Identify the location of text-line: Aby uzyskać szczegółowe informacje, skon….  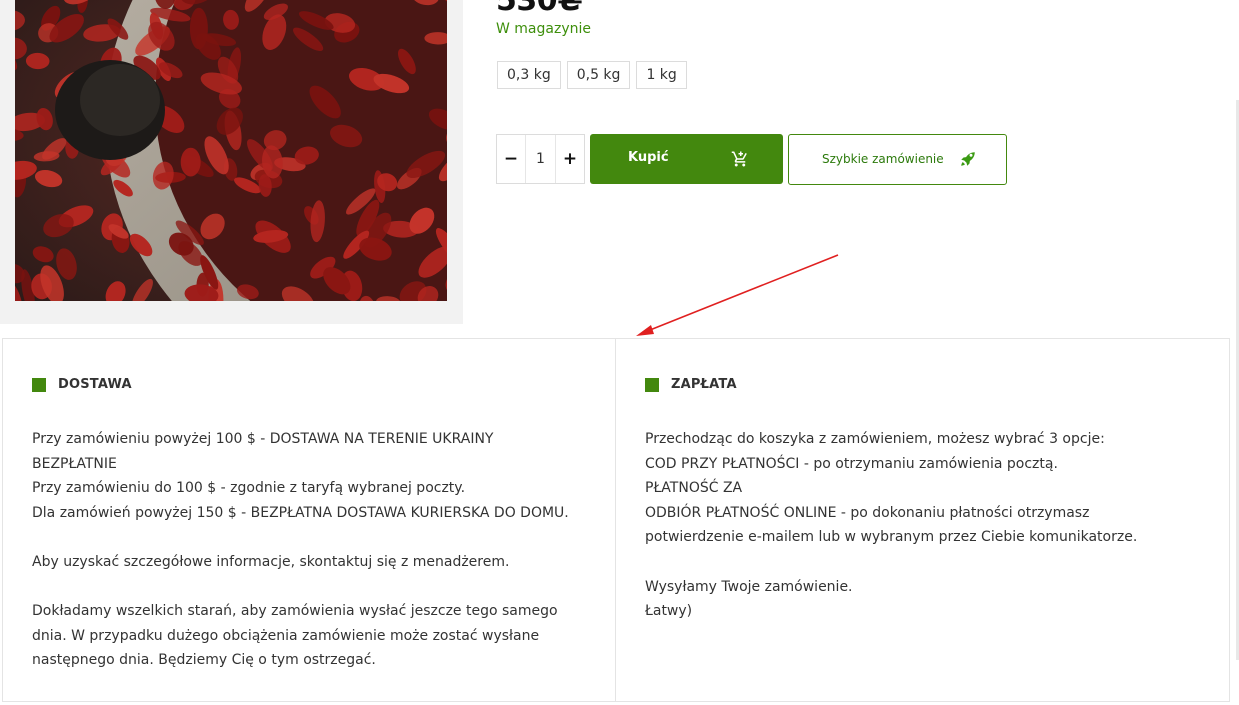
(271, 561).